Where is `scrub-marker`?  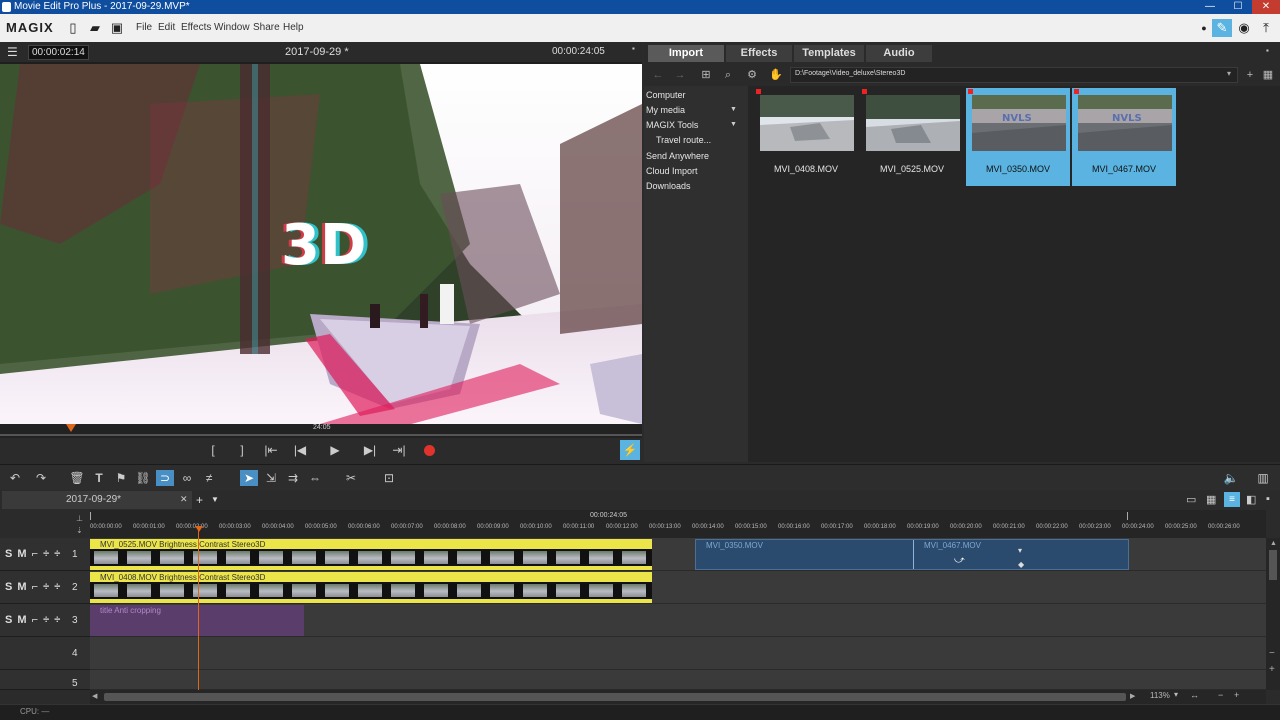
scrub-marker is located at coordinates (71, 428).